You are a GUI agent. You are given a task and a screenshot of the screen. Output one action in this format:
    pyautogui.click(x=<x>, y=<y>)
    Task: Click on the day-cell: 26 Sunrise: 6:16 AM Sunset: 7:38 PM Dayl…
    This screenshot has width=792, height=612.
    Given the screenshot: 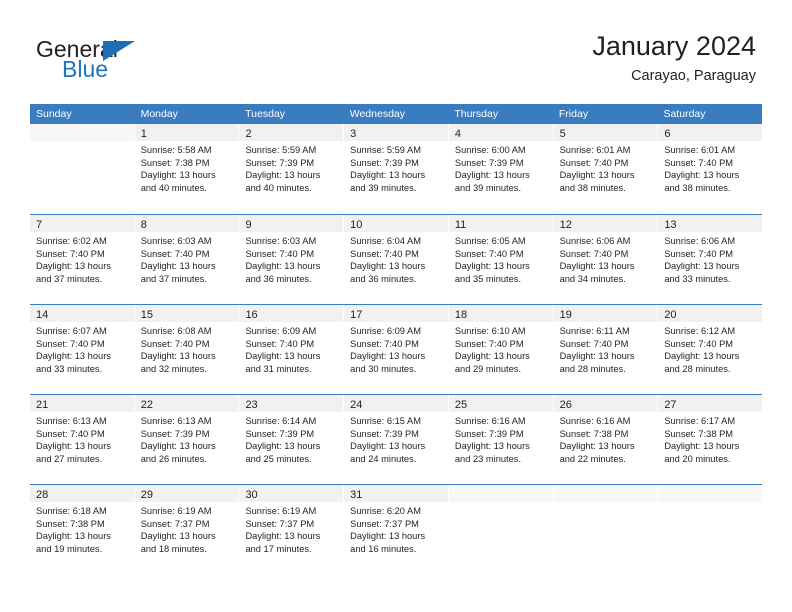 What is the action you would take?
    pyautogui.click(x=606, y=439)
    